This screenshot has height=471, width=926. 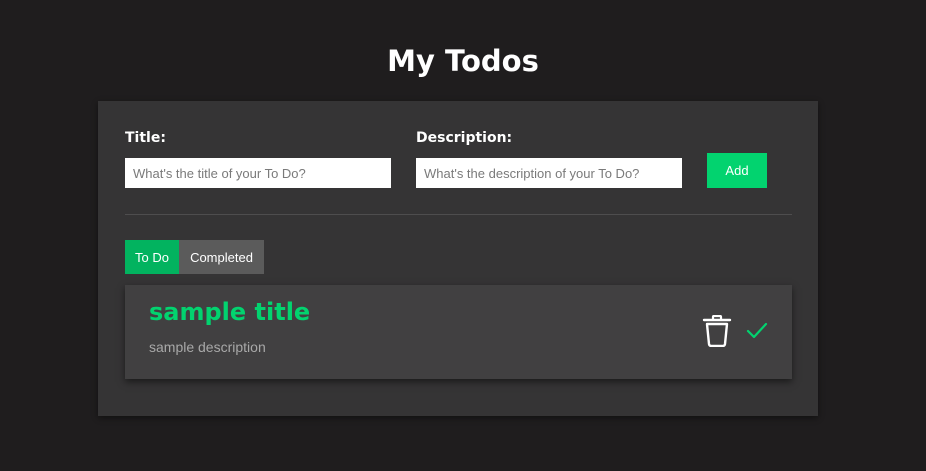 I want to click on title-label: Title:, so click(x=145, y=138).